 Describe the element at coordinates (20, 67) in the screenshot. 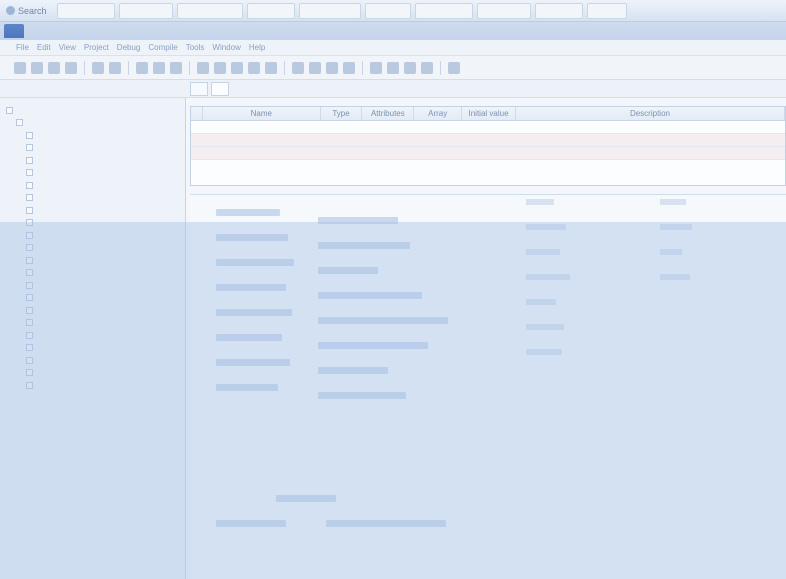

I see `new-icon` at that location.